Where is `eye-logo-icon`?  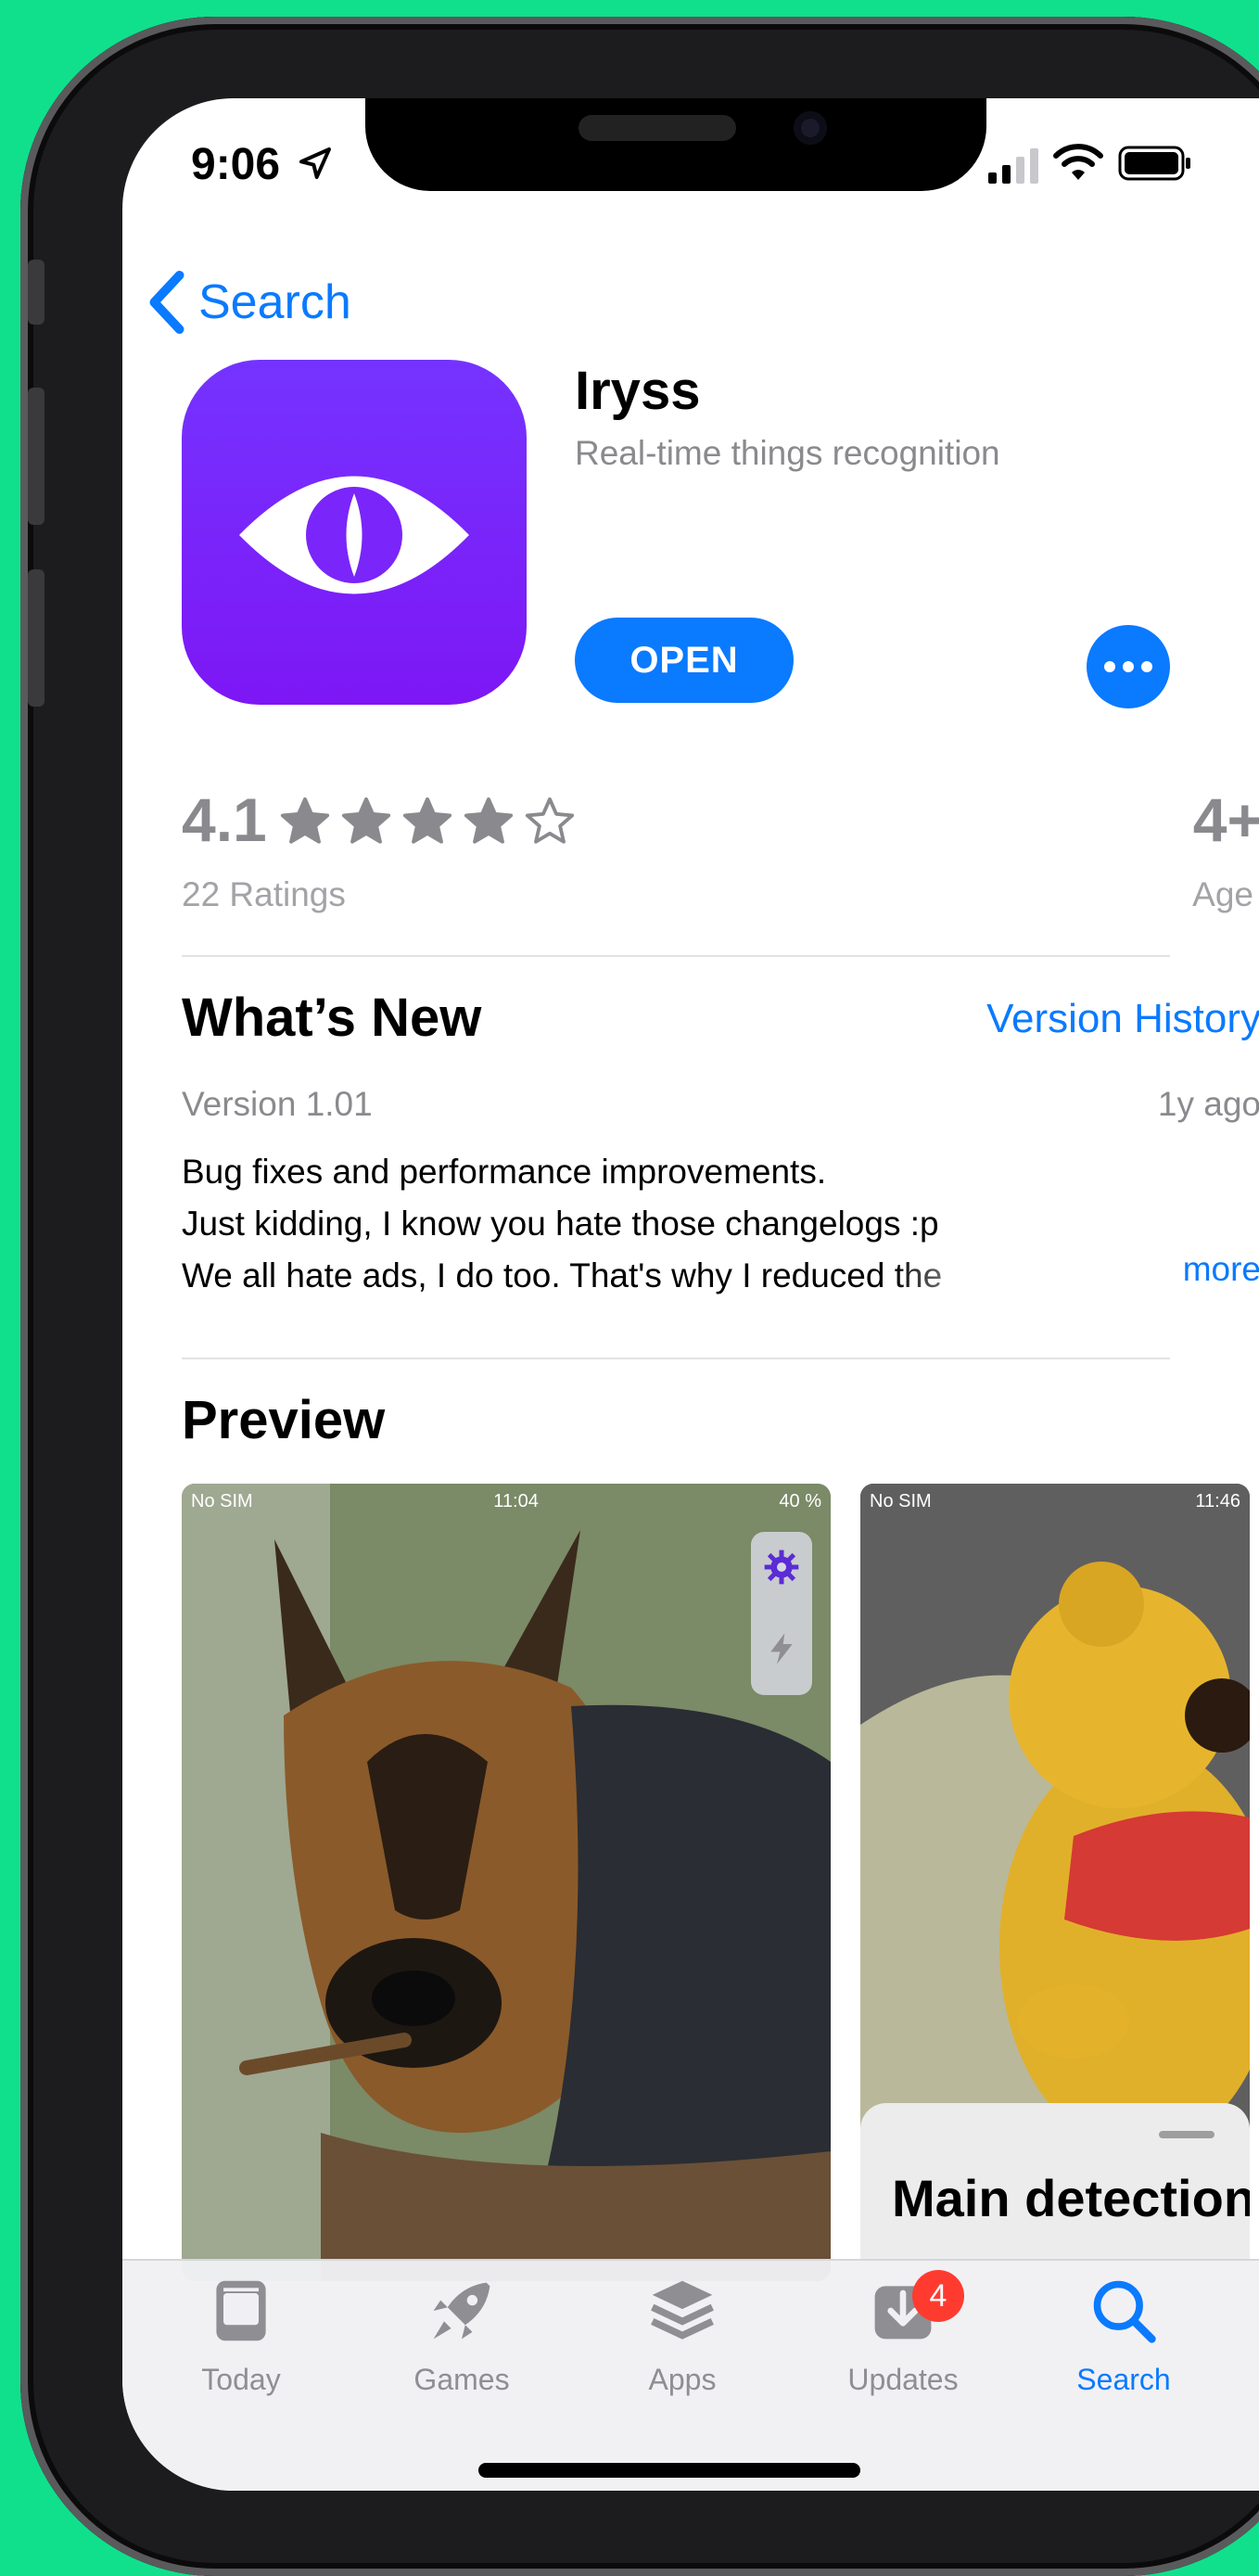
eye-logo-icon is located at coordinates (354, 535).